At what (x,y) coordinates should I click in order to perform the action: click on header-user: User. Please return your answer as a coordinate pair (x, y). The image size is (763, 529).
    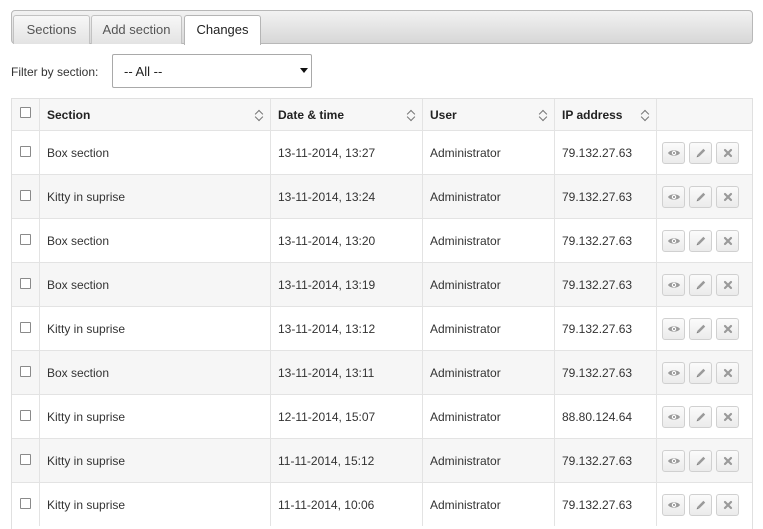
    Looking at the image, I should click on (488, 114).